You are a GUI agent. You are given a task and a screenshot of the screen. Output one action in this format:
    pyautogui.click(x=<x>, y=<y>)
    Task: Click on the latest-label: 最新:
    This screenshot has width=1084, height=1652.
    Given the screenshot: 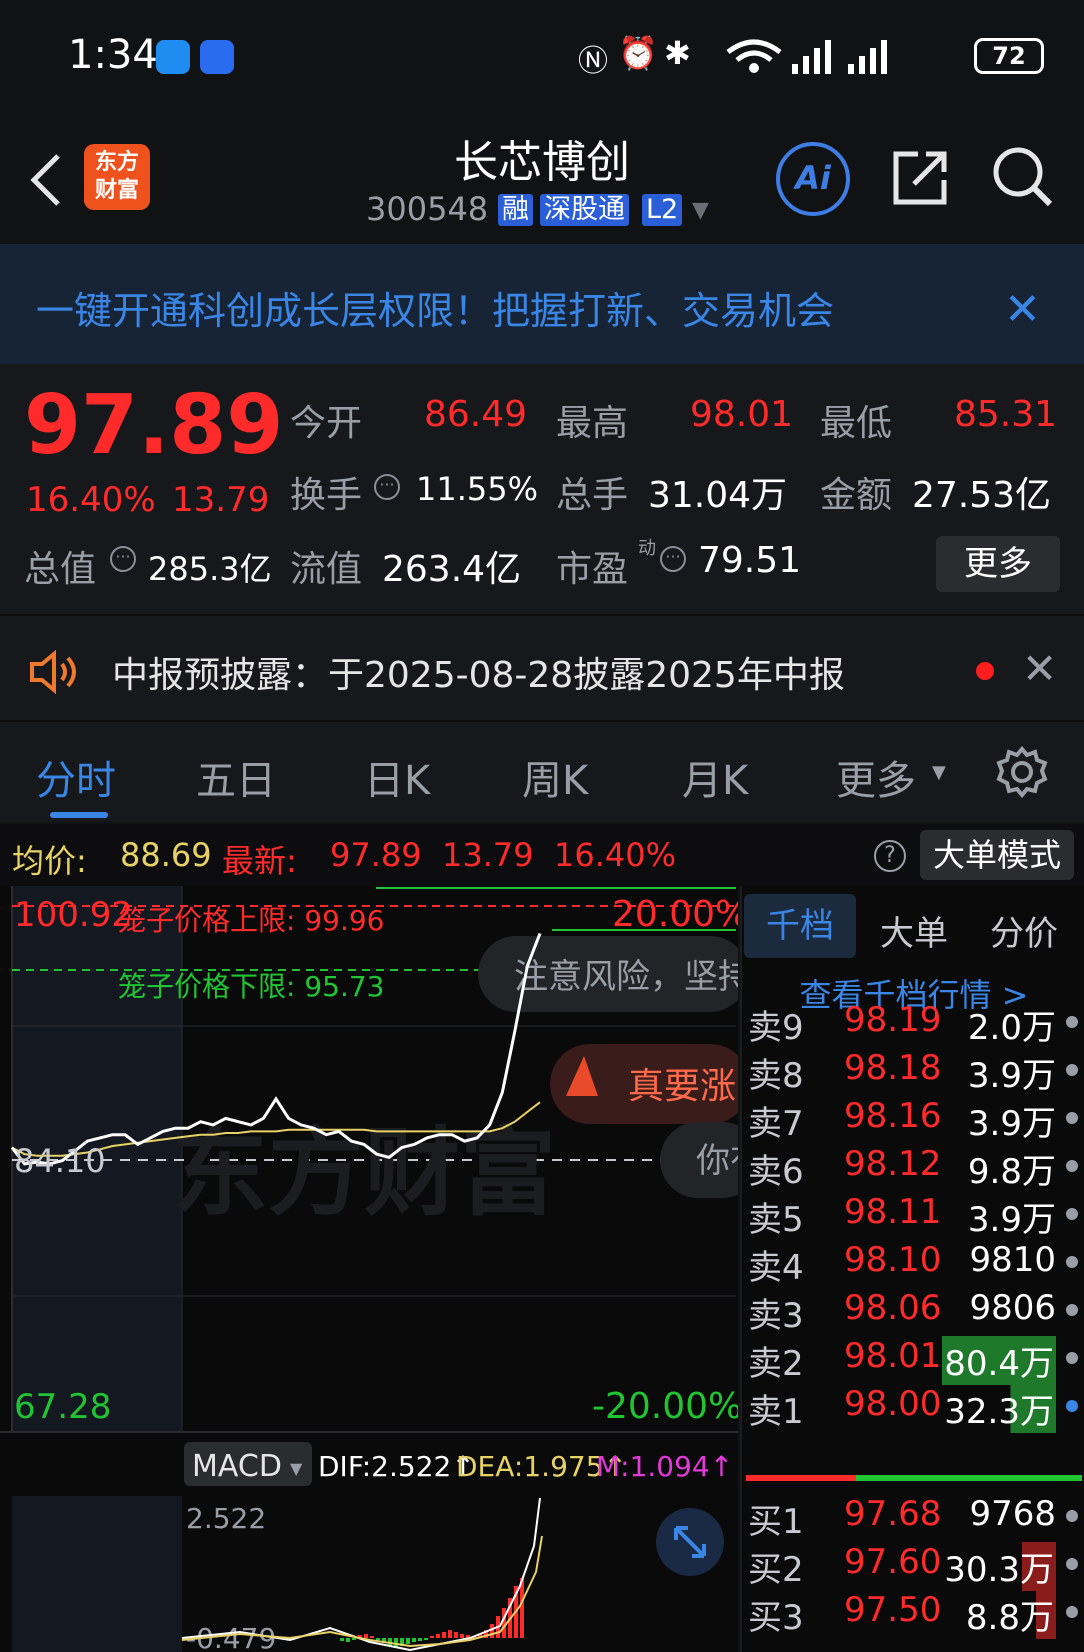 What is the action you would take?
    pyautogui.click(x=259, y=861)
    